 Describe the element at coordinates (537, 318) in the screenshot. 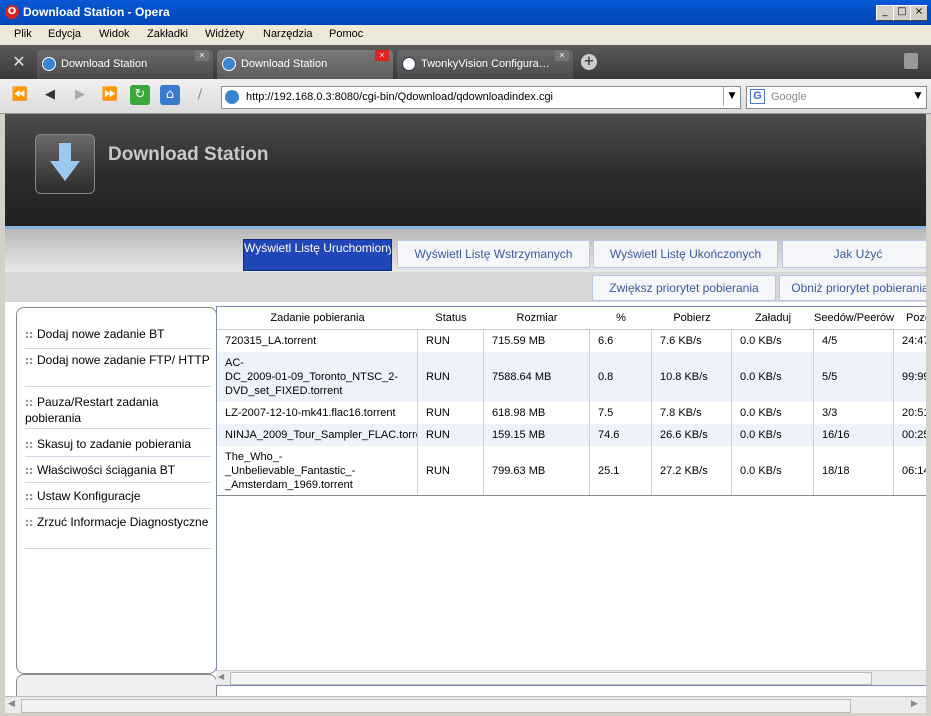

I see `col-size: Rozmiar` at that location.